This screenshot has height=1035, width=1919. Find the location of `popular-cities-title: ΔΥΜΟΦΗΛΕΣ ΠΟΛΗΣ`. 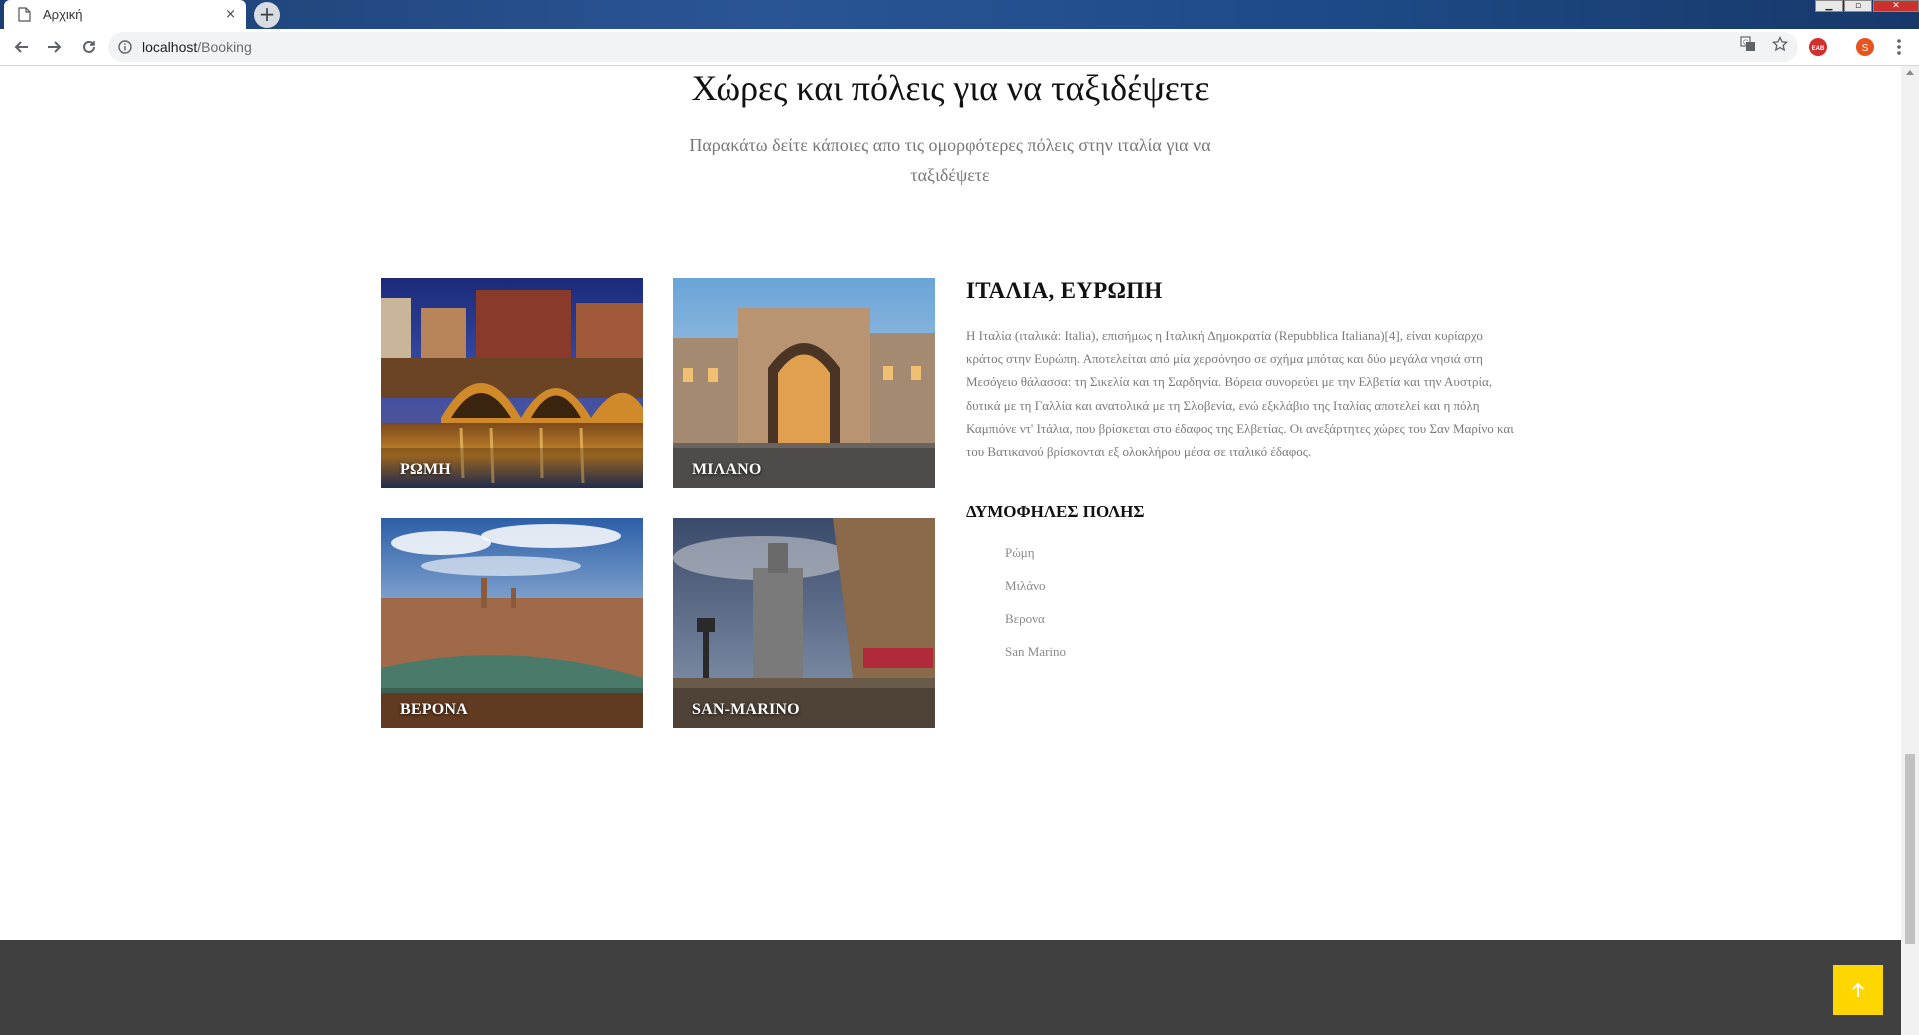

popular-cities-title: ΔΥΜΟΦΗΛΕΣ ΠΟΛΗΣ is located at coordinates (1055, 511).